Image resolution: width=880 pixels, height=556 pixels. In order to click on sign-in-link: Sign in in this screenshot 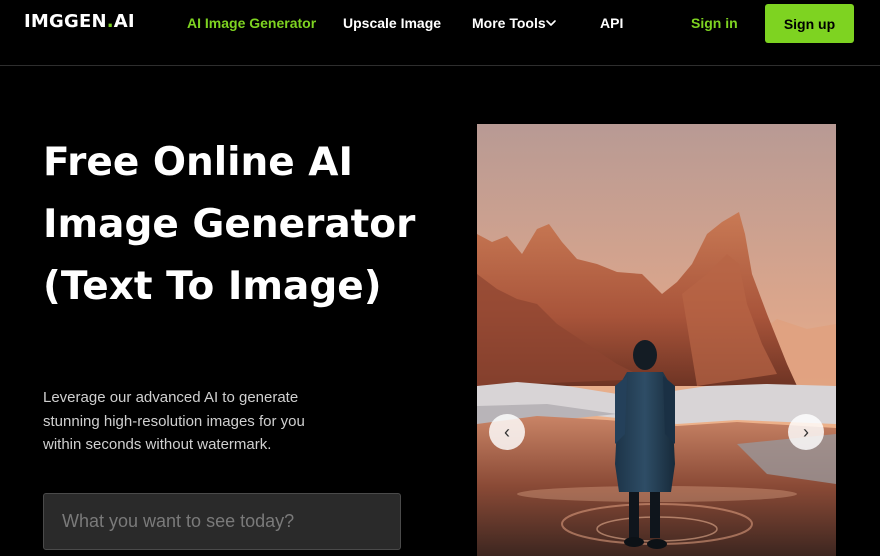, I will do `click(714, 23)`.